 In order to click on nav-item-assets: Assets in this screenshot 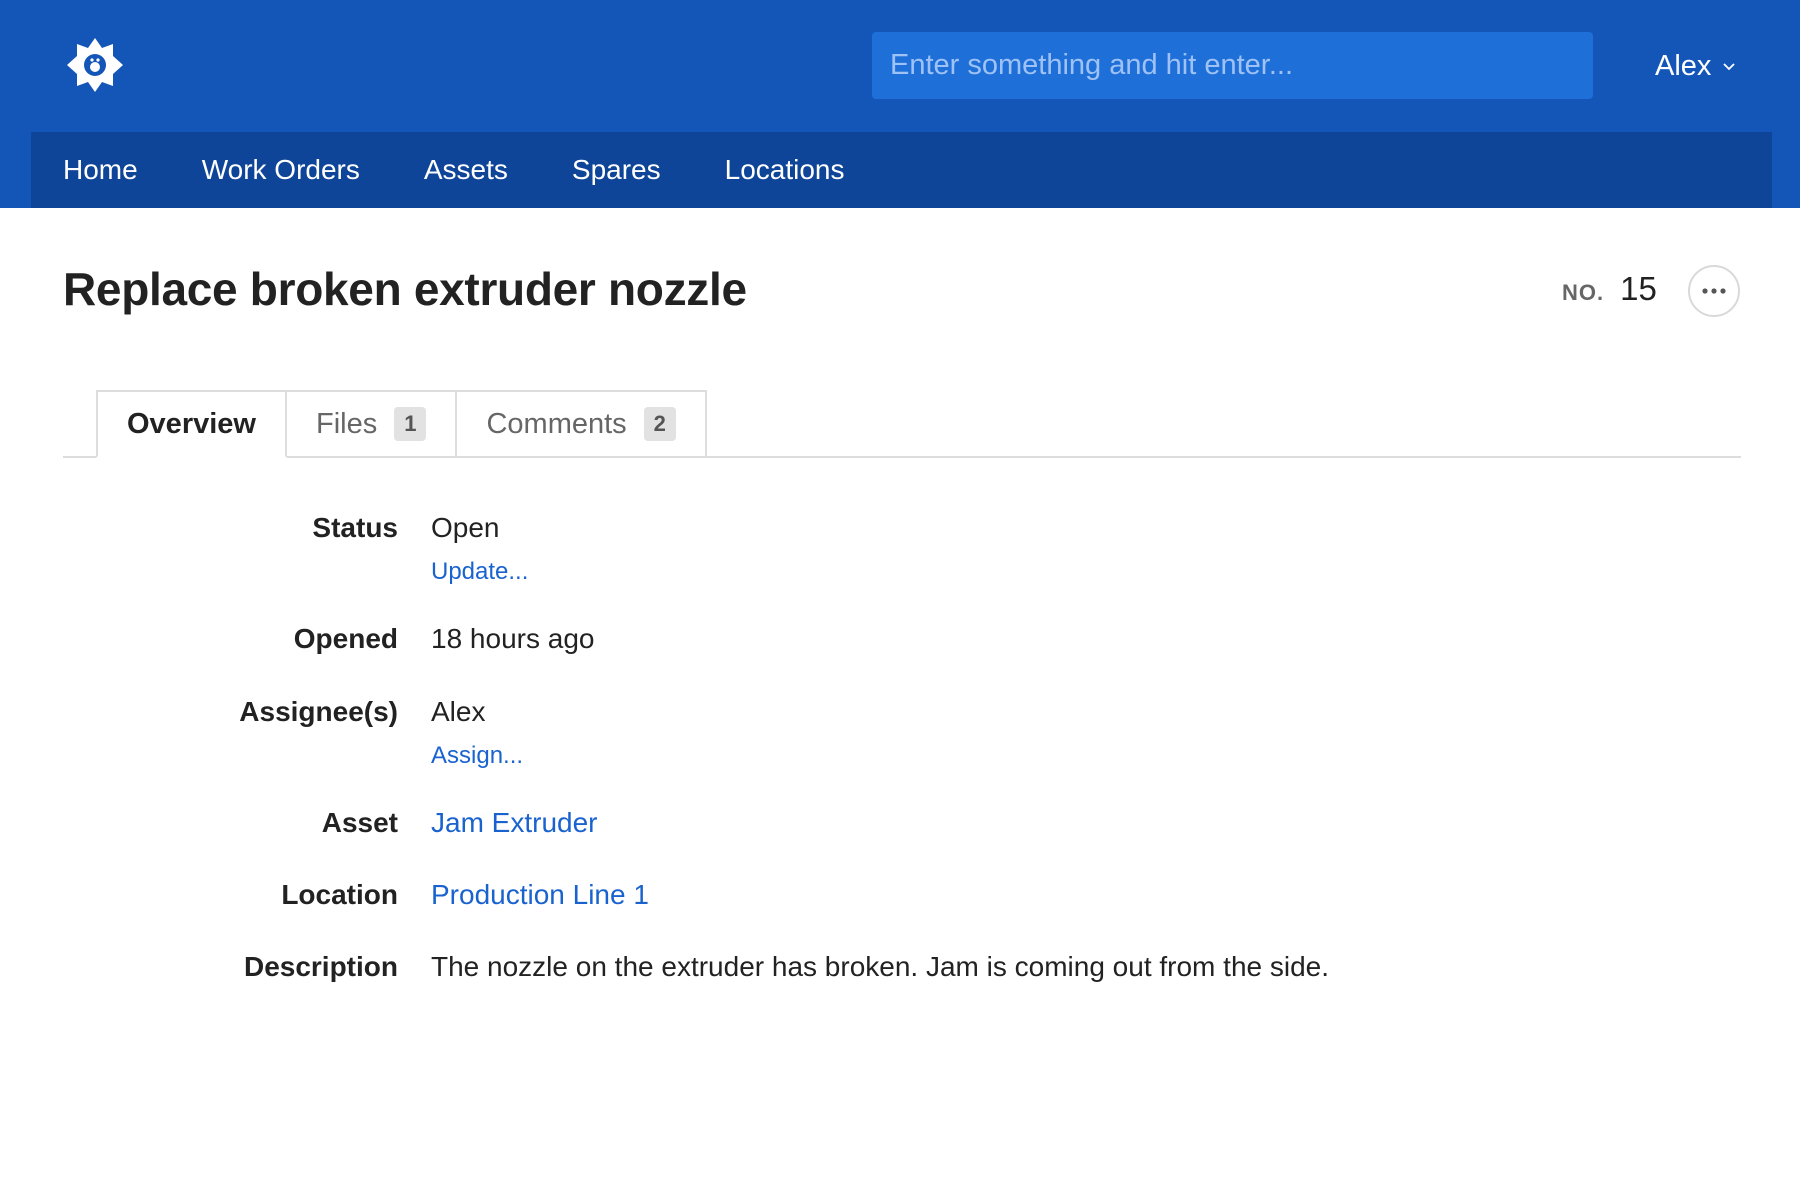, I will do `click(466, 170)`.